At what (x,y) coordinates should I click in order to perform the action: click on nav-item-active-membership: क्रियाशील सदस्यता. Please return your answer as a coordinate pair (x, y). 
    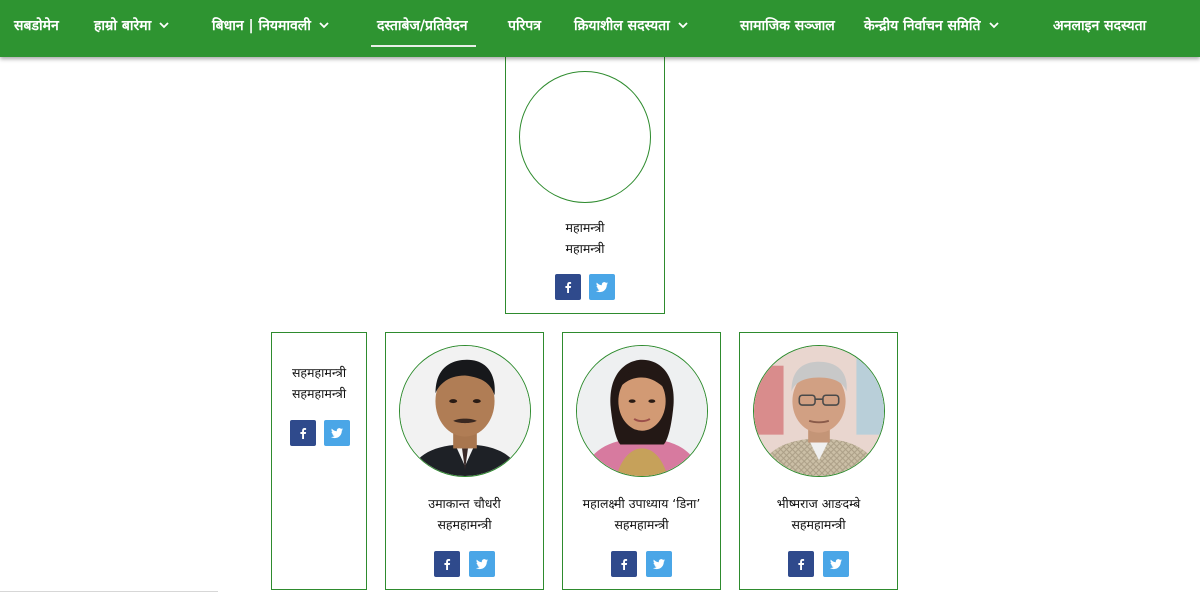
    Looking at the image, I should click on (631, 25).